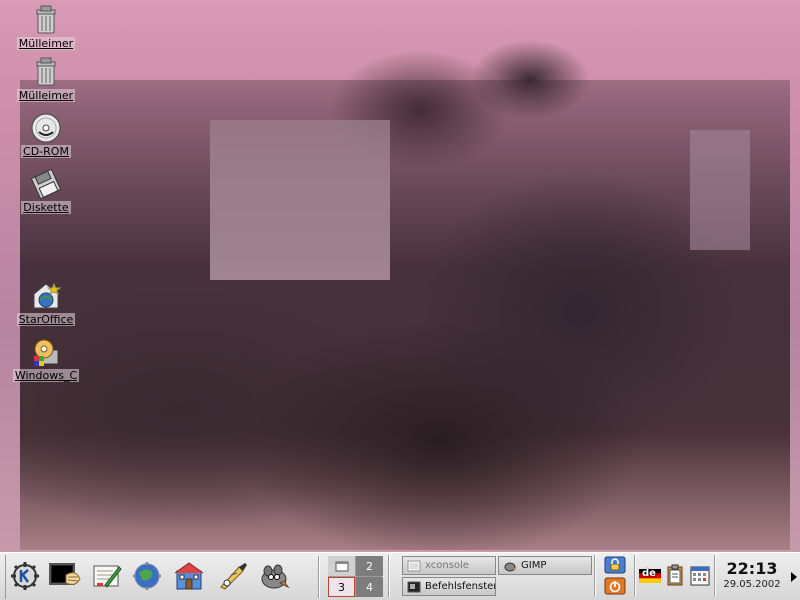 This screenshot has width=800, height=600. I want to click on gimp-launcher-button, so click(273, 577).